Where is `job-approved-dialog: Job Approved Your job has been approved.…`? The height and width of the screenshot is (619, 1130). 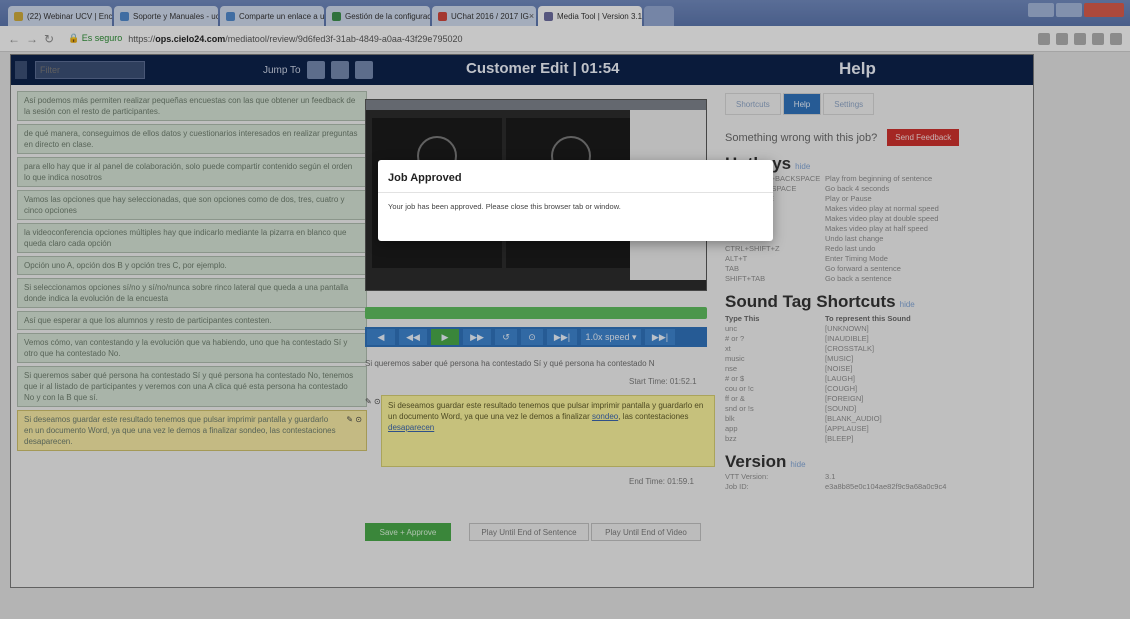 job-approved-dialog: Job Approved Your job has been approved.… is located at coordinates (575, 200).